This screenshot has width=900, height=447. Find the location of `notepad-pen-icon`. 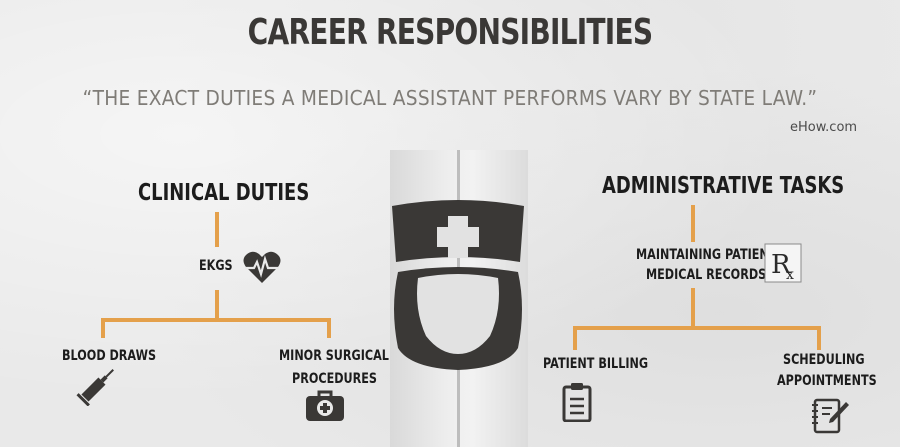

notepad-pen-icon is located at coordinates (830, 416).